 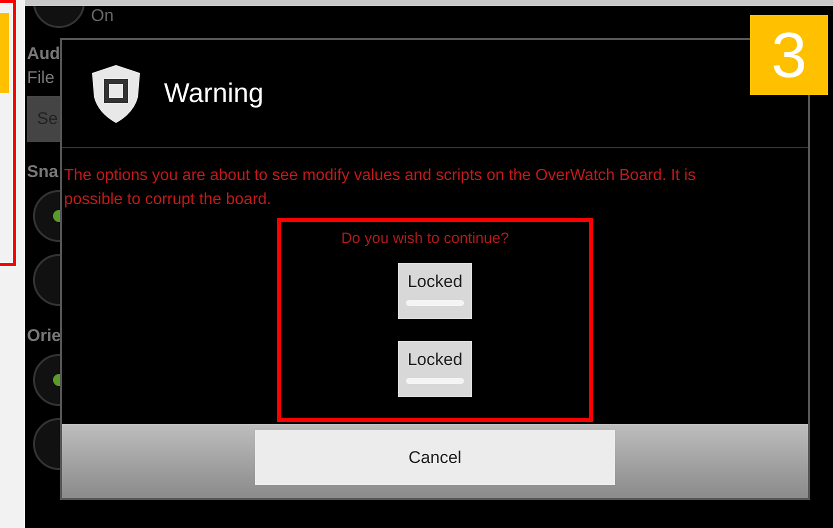 I want to click on section-heading: Sna, so click(x=42, y=171).